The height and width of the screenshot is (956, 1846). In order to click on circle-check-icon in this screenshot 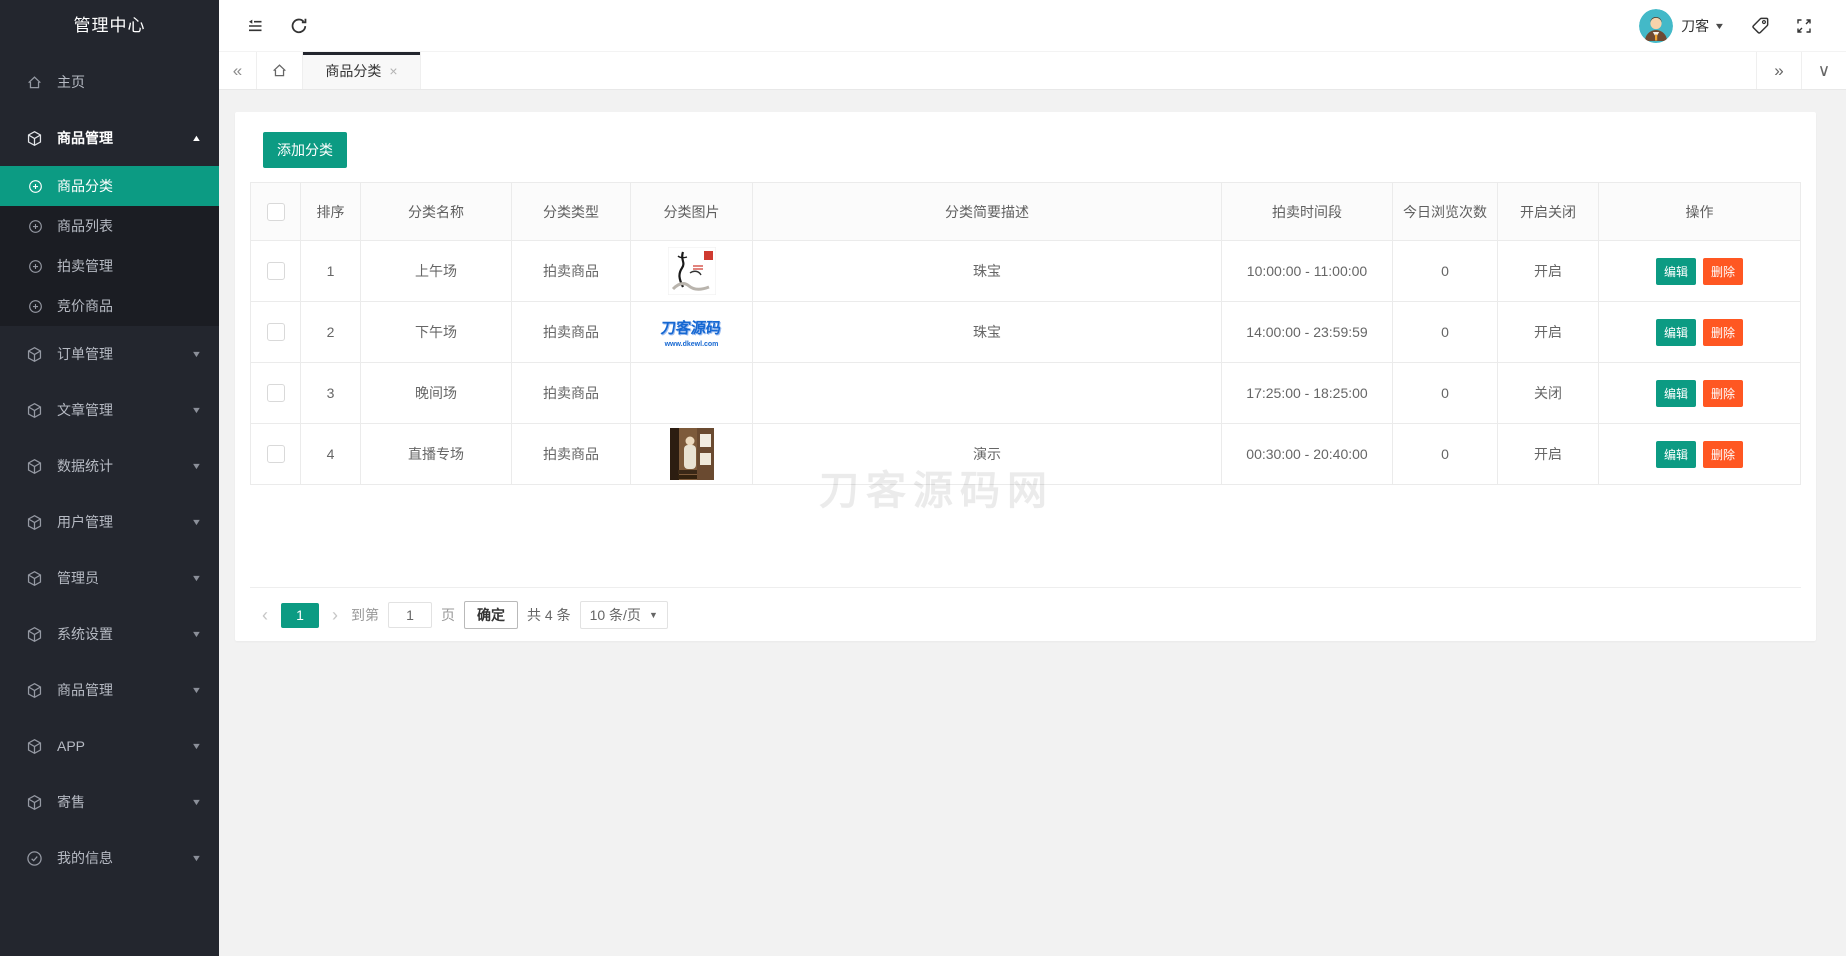, I will do `click(34, 858)`.